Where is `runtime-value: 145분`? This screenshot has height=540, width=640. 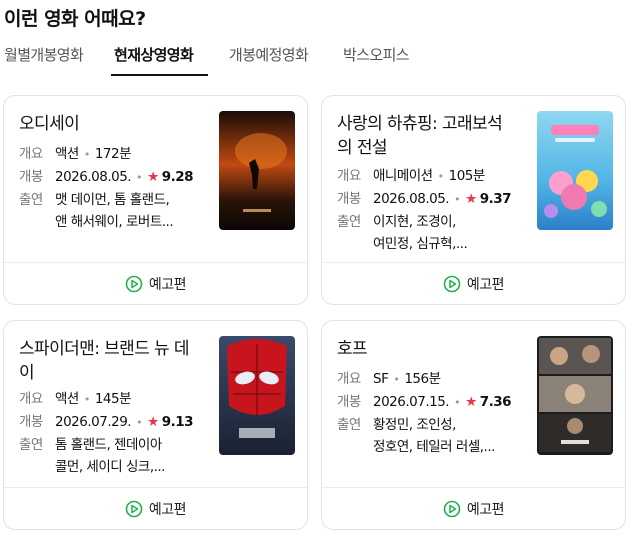 runtime-value: 145분 is located at coordinates (113, 399).